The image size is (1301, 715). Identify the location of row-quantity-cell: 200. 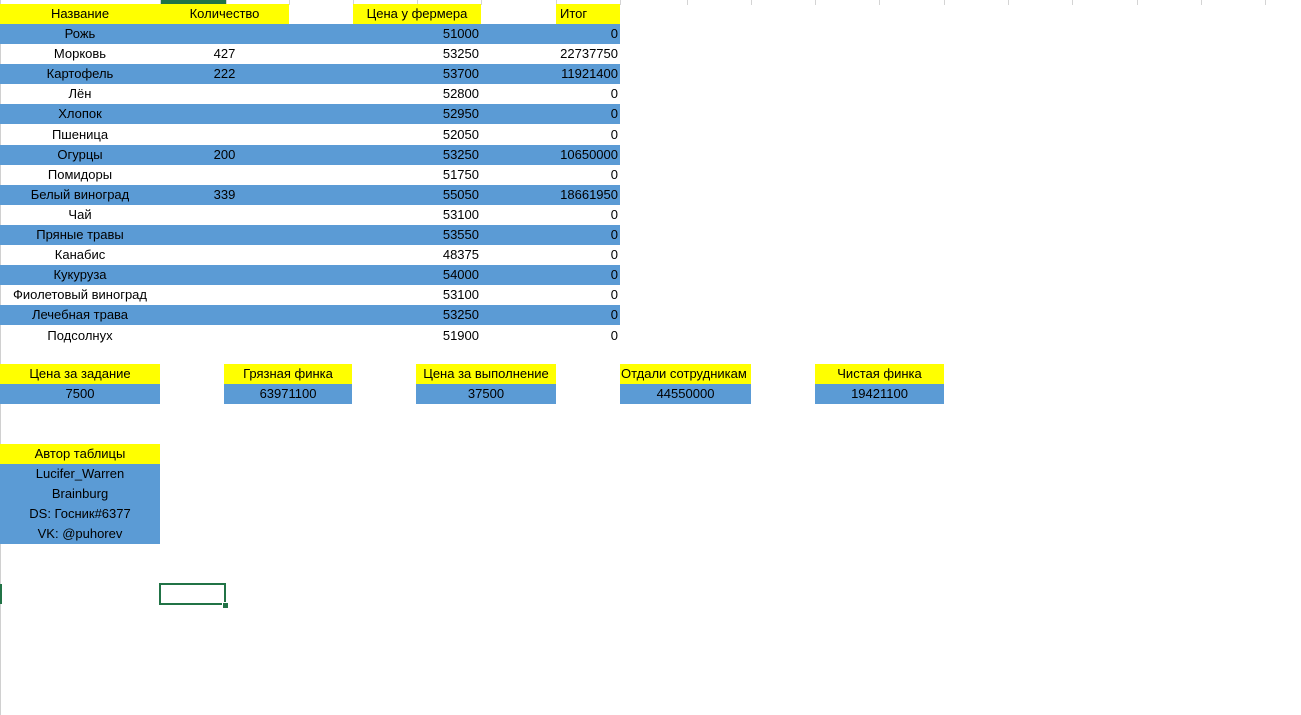
(224, 155).